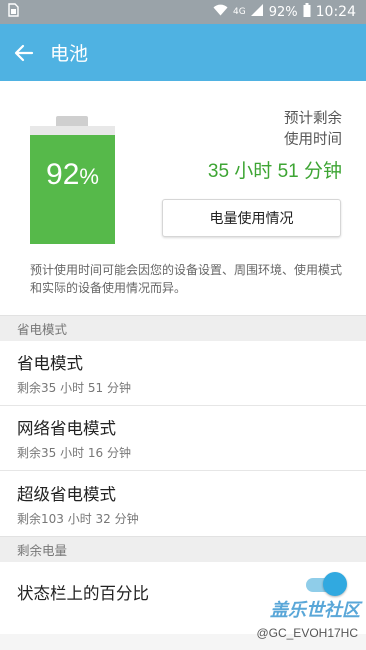 This screenshot has height=650, width=366. Describe the element at coordinates (78, 518) in the screenshot. I see `list-item-subtitle: 剩余103 小时 32 分钟` at that location.